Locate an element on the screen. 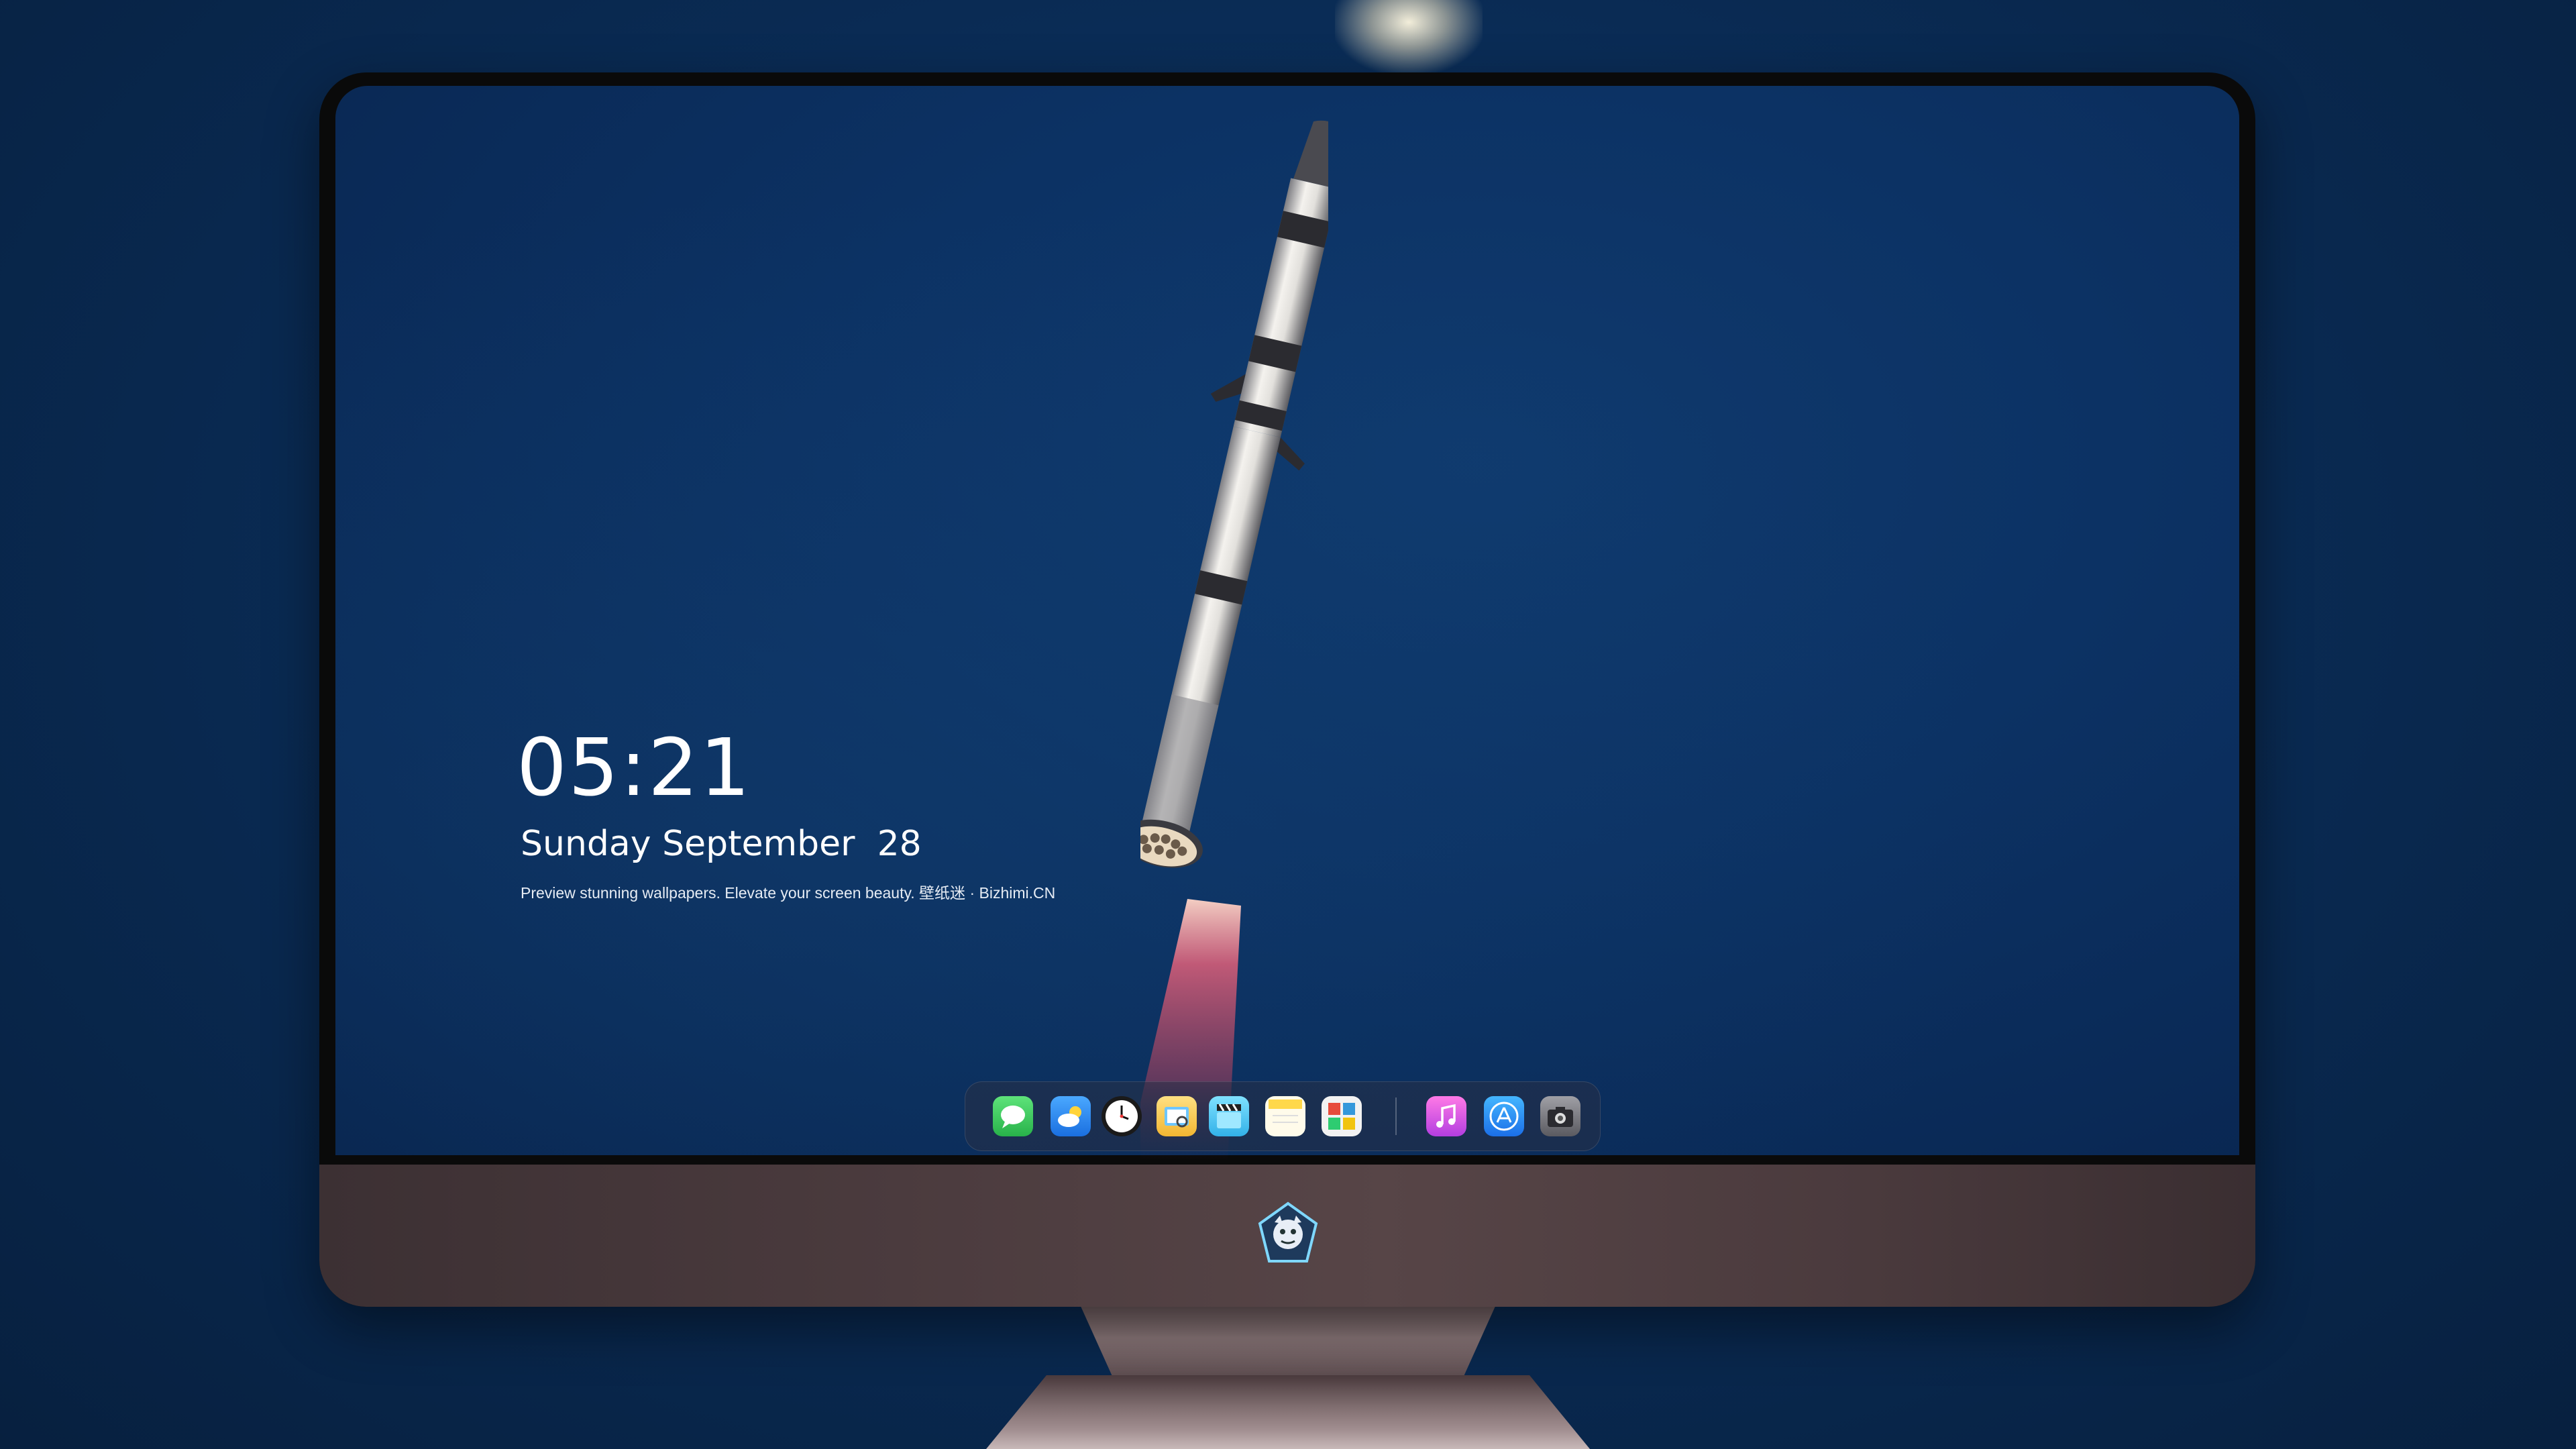  clock-time: 05:21 is located at coordinates (634, 767).